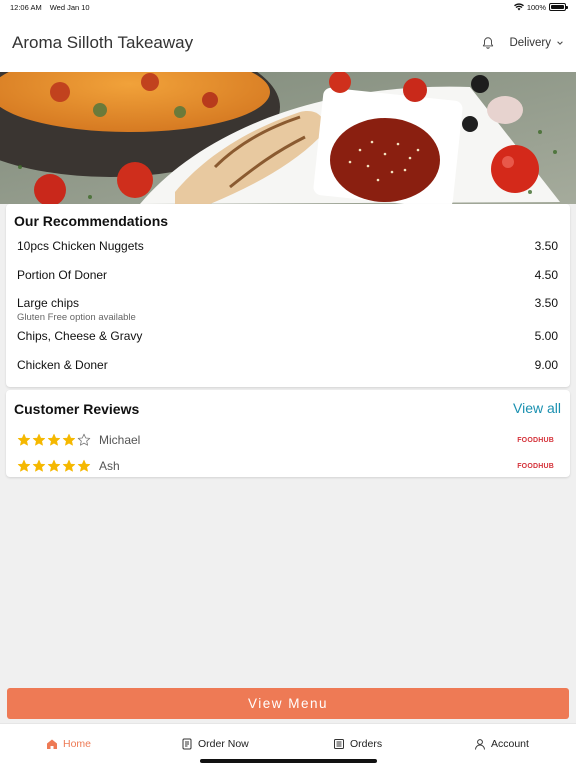 This screenshot has height=768, width=576. I want to click on tab-orders-label: Orders, so click(366, 744).